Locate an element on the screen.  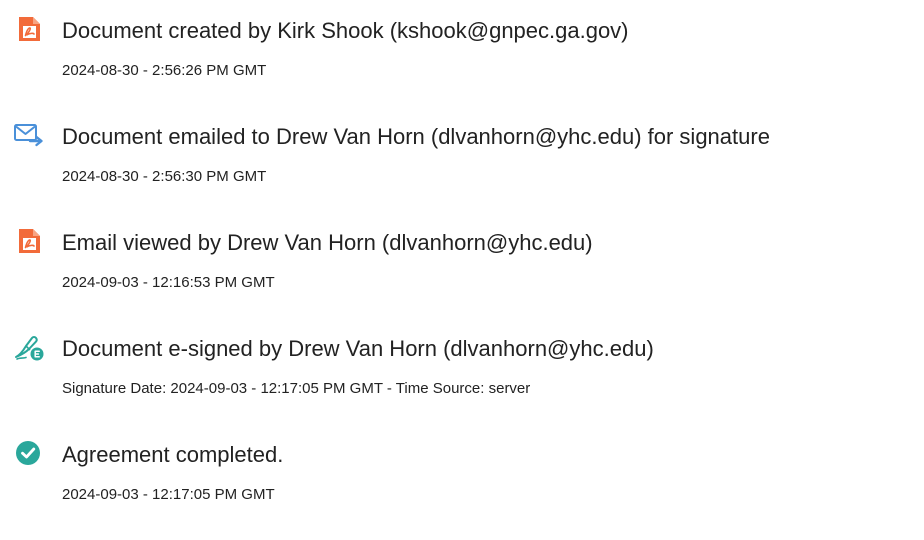
email-viewed-icon is located at coordinates (29, 241).